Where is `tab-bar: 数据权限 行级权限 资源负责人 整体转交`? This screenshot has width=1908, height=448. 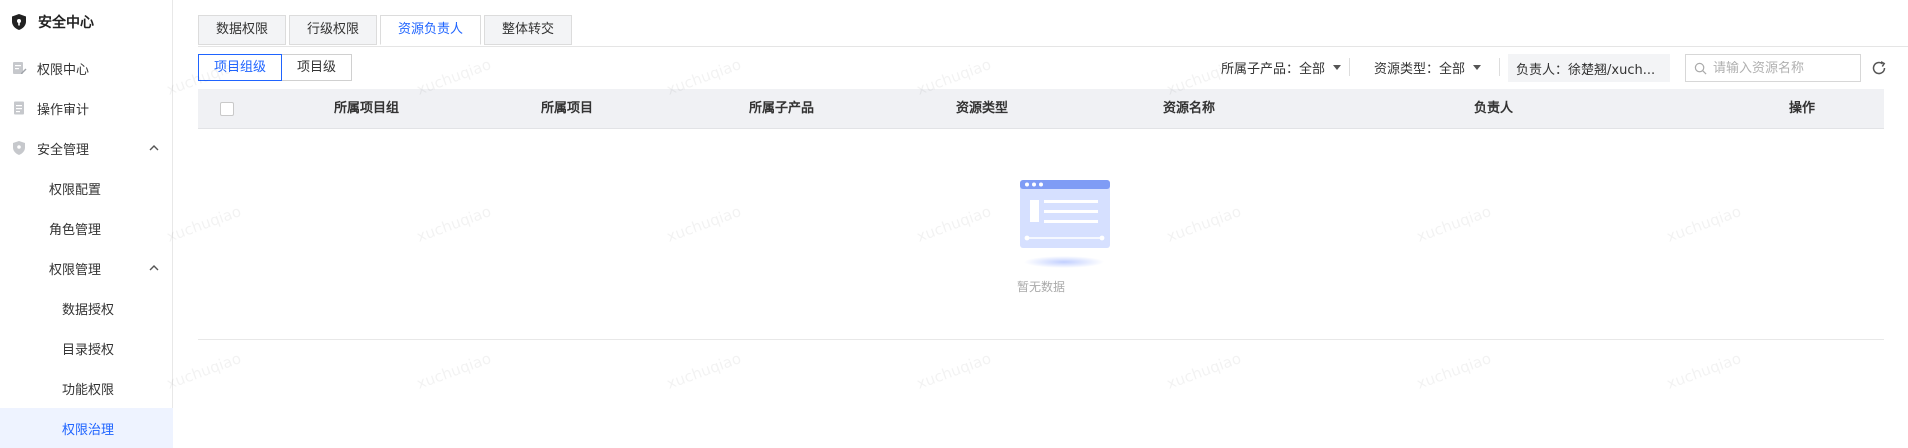
tab-bar: 数据权限 行级权限 资源负责人 整体转交 is located at coordinates (386, 30).